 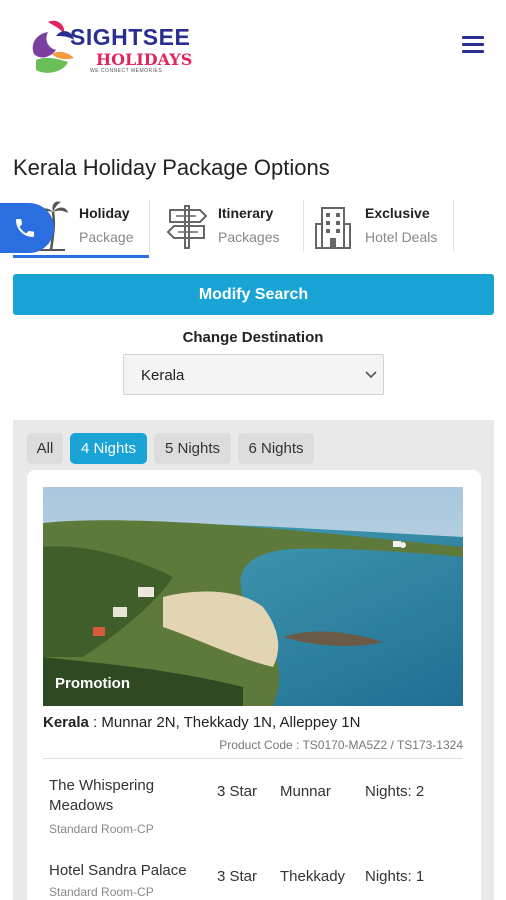 What do you see at coordinates (276, 448) in the screenshot?
I see `filter-6-nights: 6 Nights` at bounding box center [276, 448].